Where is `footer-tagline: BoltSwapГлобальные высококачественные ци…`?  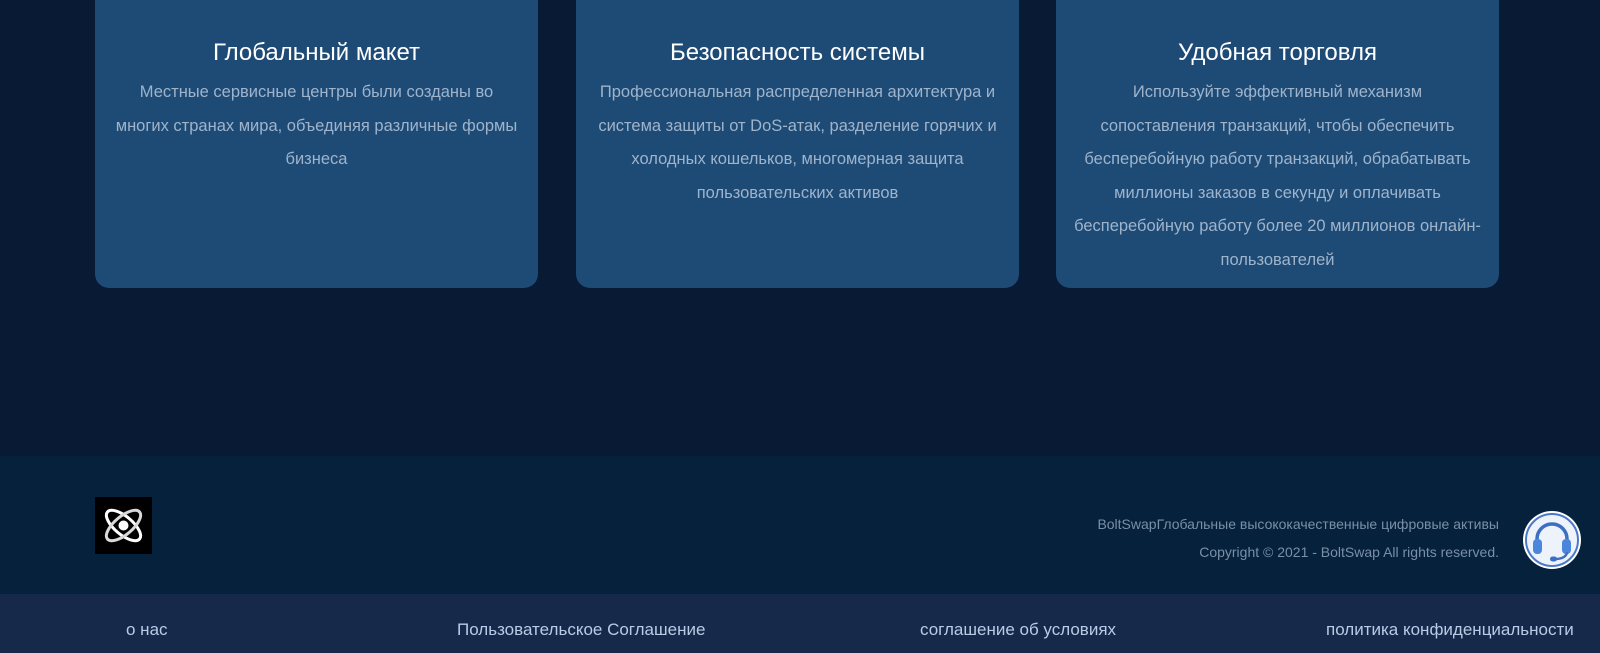 footer-tagline: BoltSwapГлобальные высококачественные ци… is located at coordinates (1298, 524).